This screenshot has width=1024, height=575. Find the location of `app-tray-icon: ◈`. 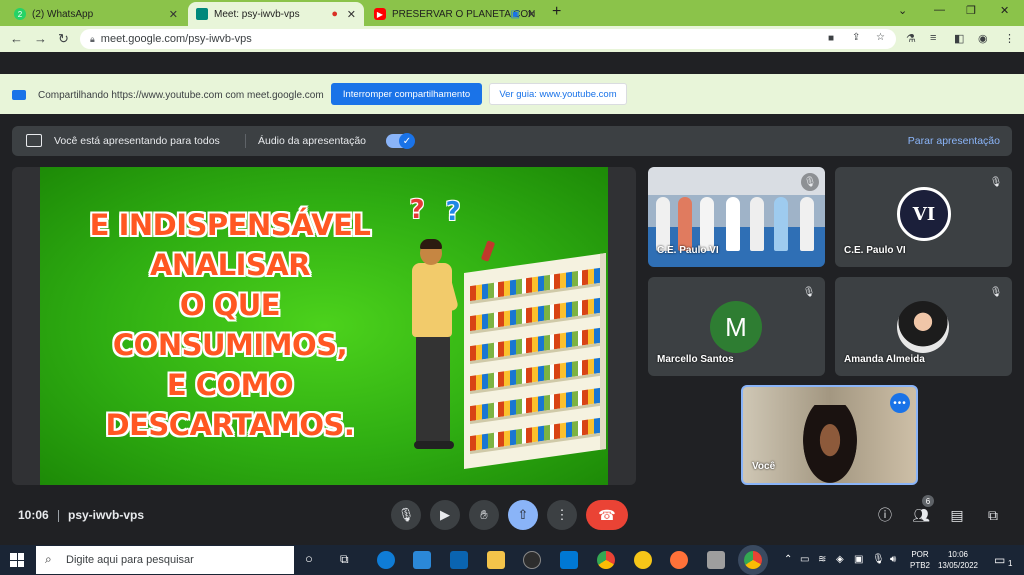

app-tray-icon: ◈ is located at coordinates (840, 559).